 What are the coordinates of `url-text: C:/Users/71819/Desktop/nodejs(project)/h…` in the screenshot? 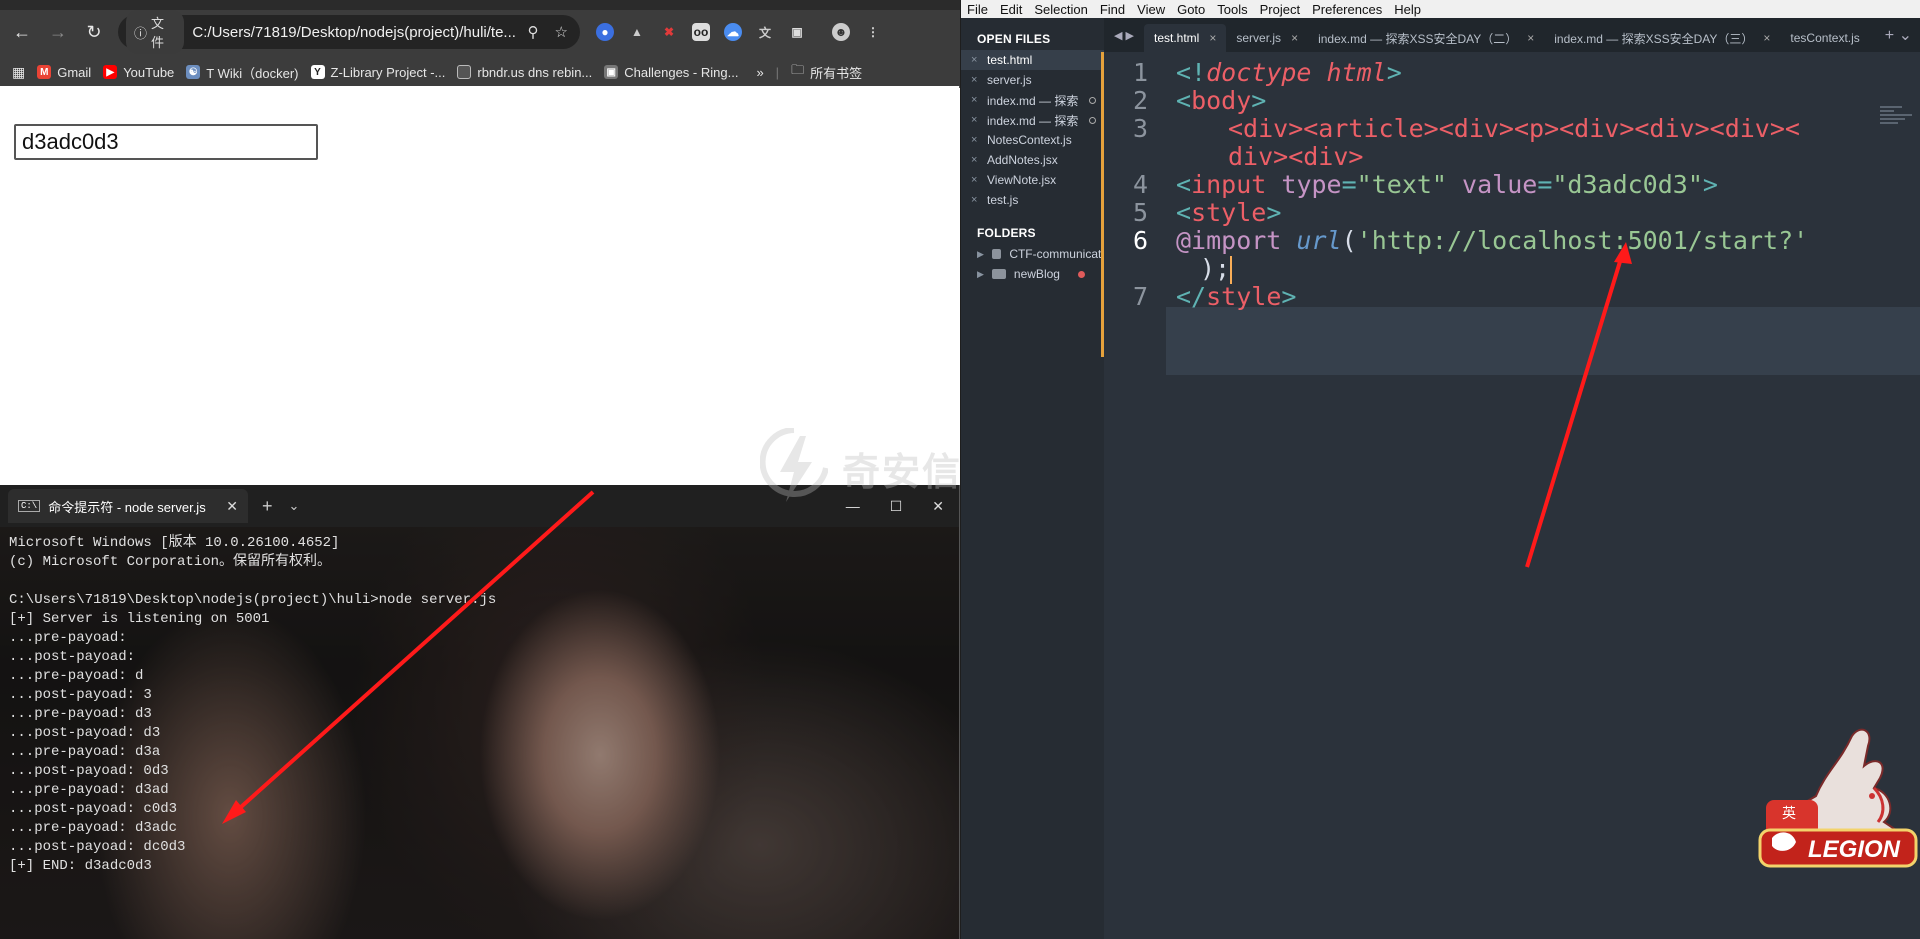 It's located at (359, 32).